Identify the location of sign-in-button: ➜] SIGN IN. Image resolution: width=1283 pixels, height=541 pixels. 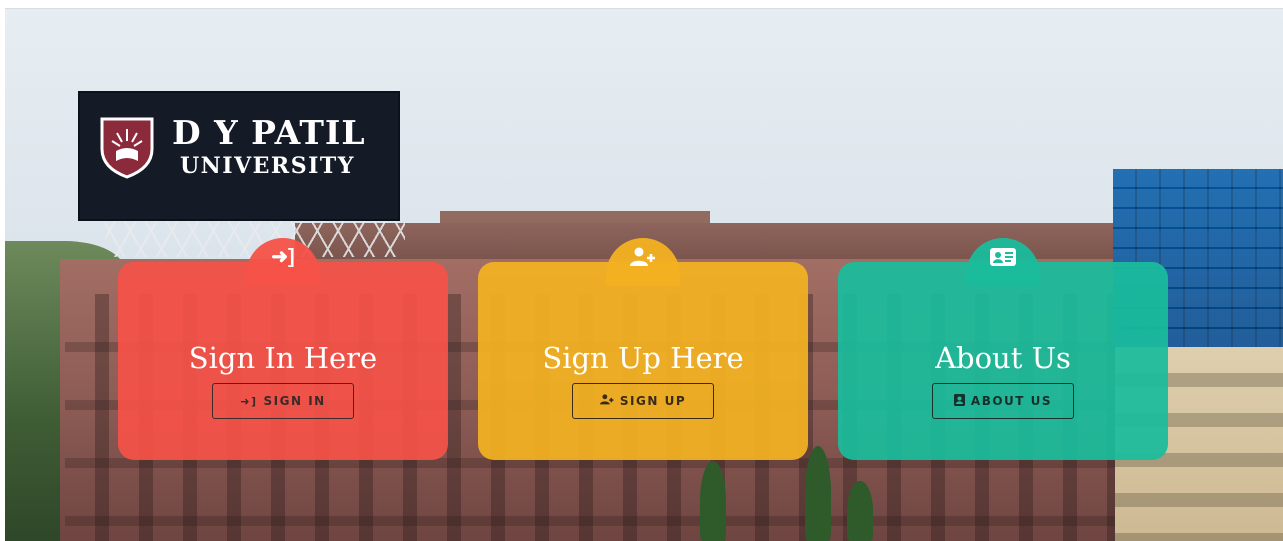
(283, 401).